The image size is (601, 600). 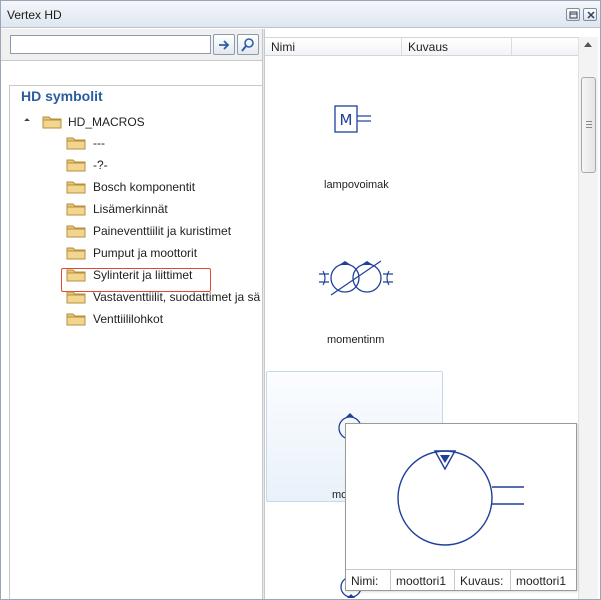 I want to click on close-icon, so click(x=591, y=15).